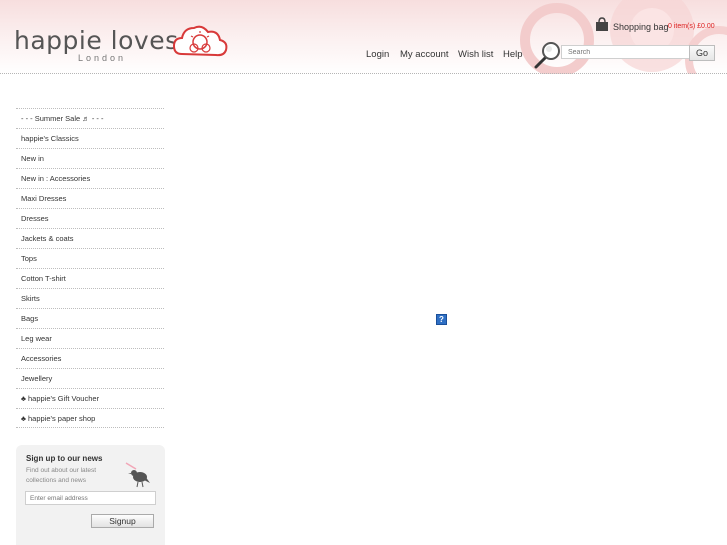 The height and width of the screenshot is (545, 727). Describe the element at coordinates (90, 378) in the screenshot. I see `sidebar-item-jewellery: Jewellery` at that location.